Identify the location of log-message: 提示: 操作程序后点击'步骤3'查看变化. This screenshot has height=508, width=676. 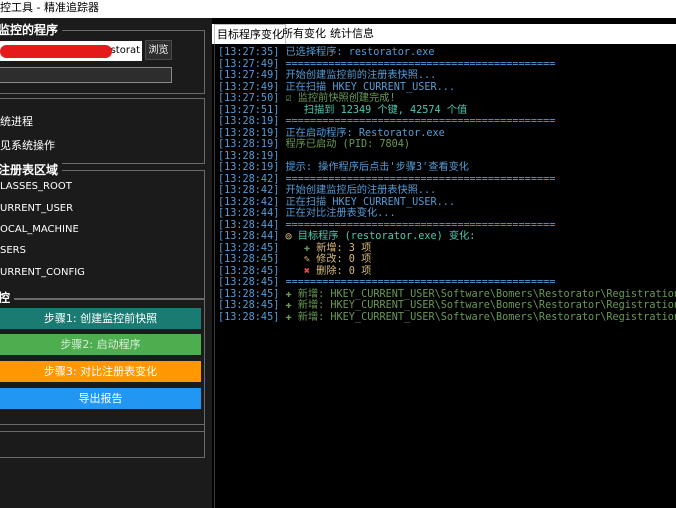
(377, 167).